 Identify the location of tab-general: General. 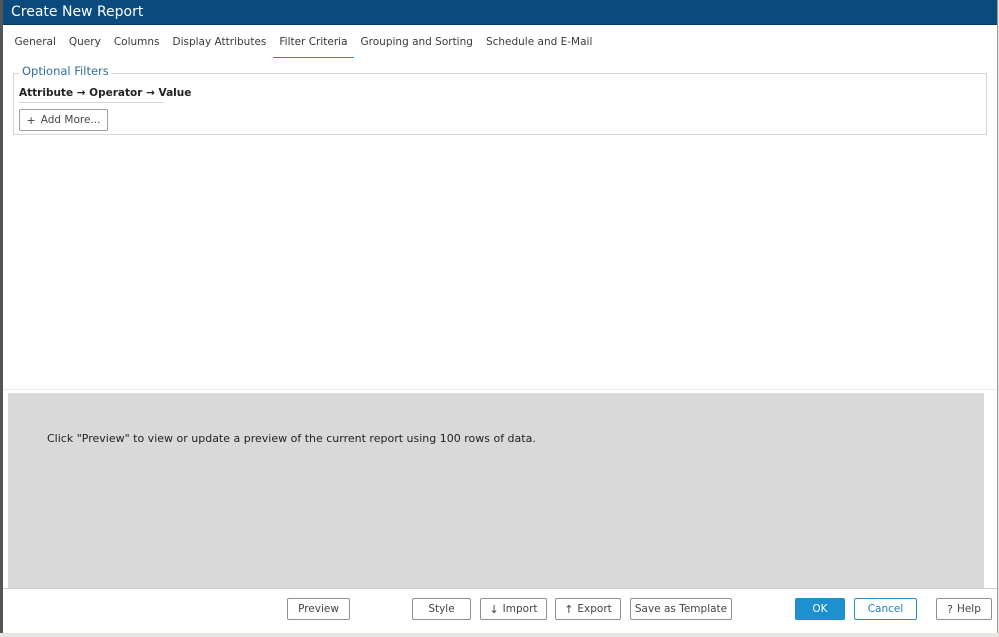
(35, 43).